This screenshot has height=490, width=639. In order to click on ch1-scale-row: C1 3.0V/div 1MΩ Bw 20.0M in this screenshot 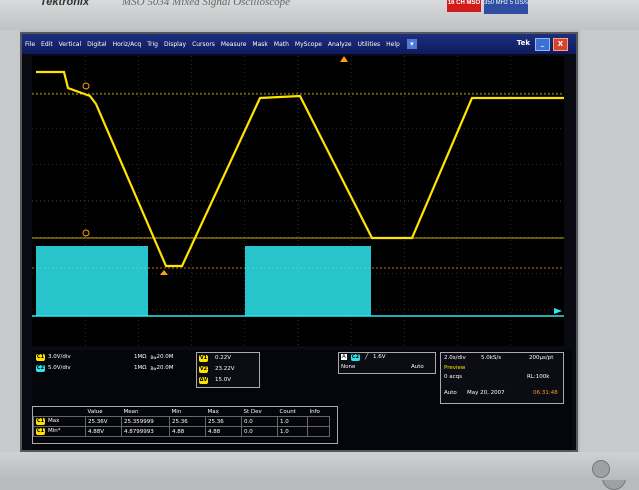, I will do `click(104, 357)`.